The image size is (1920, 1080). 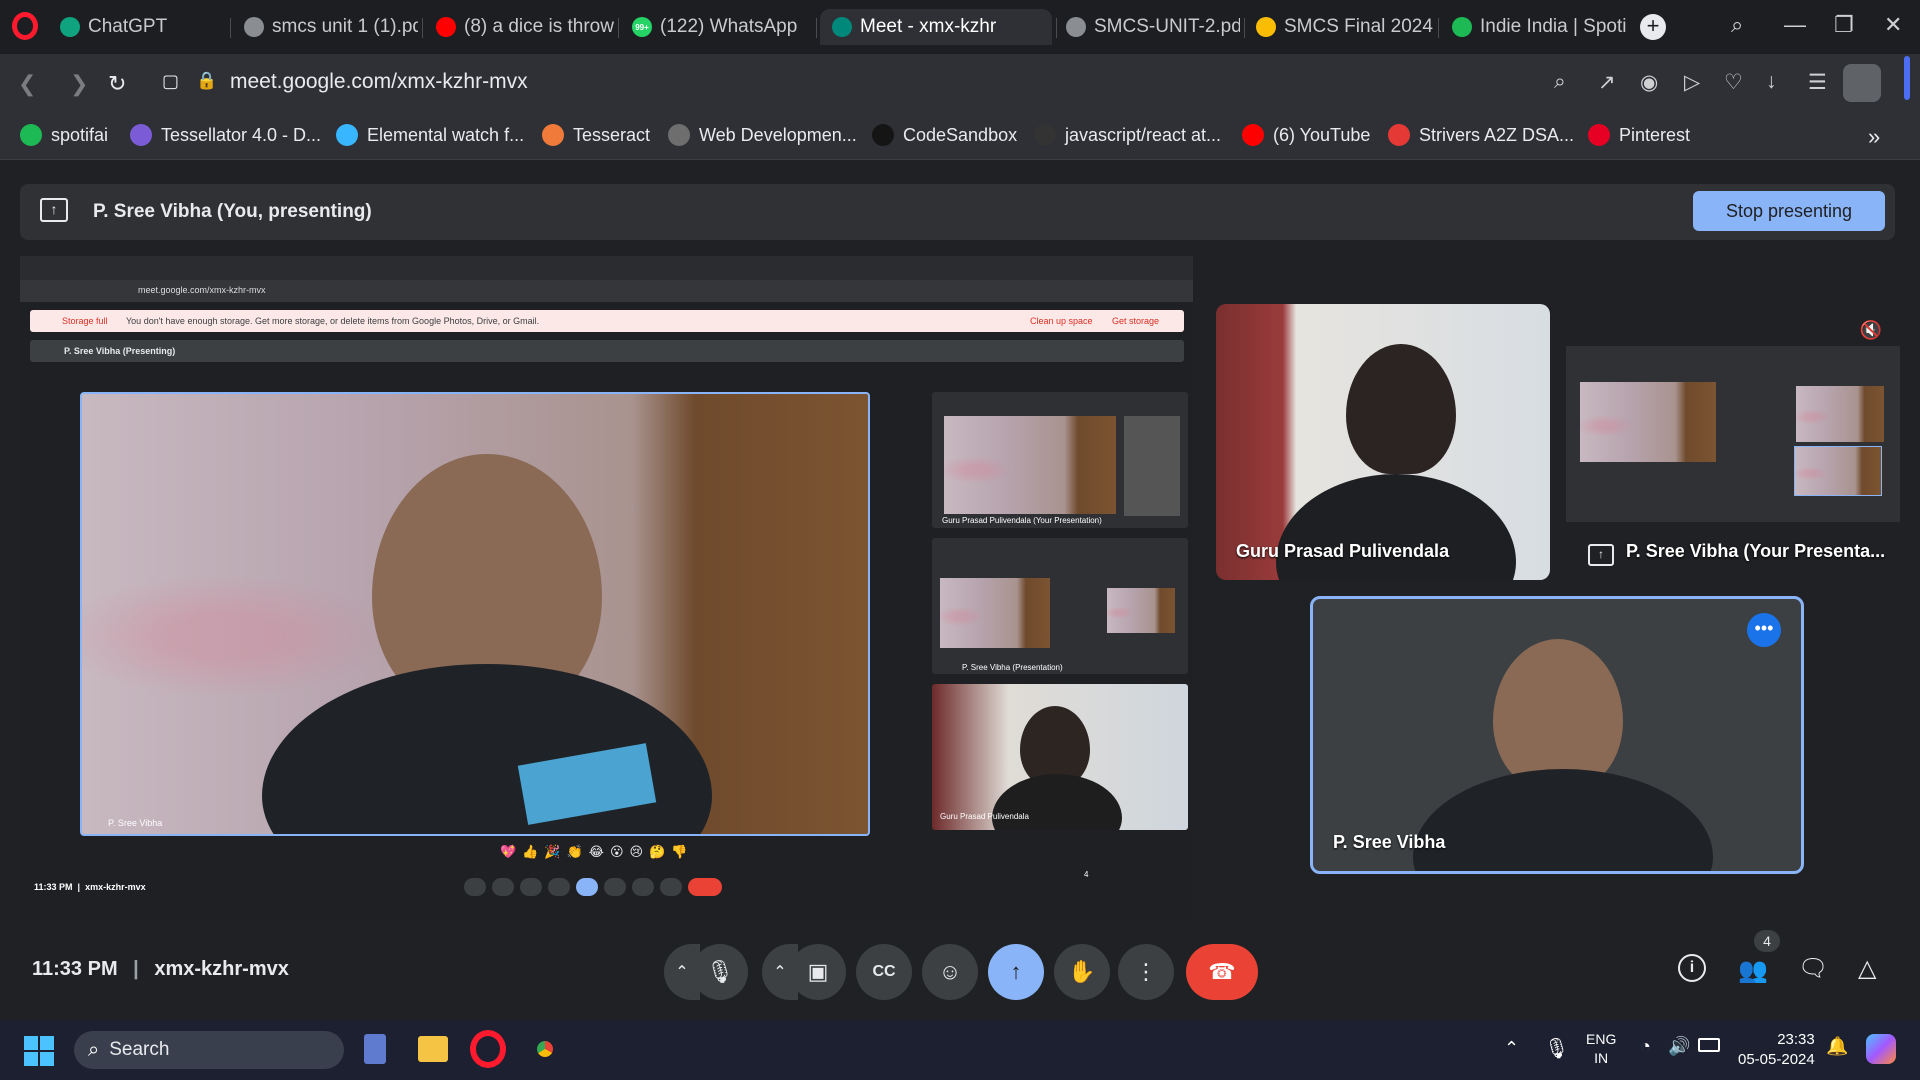 I want to click on copilot-icon, so click(x=1881, y=1049).